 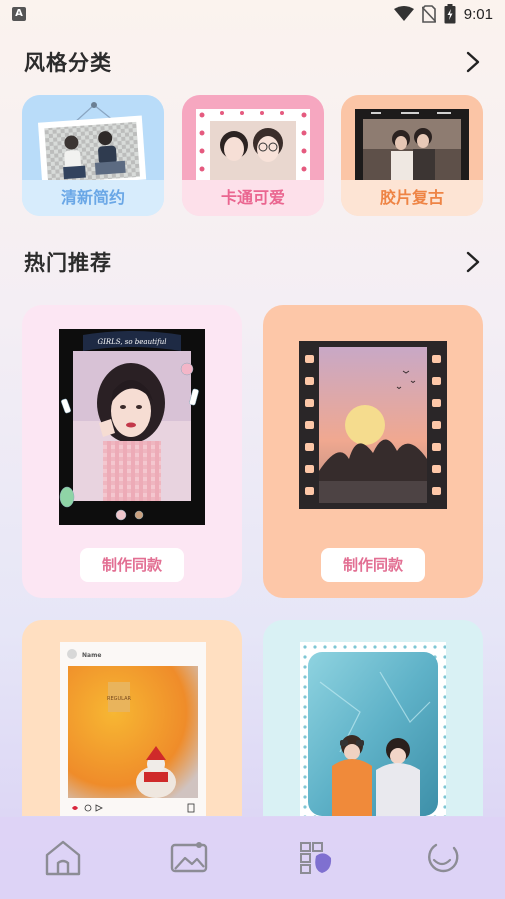 I want to click on status-bar: A 9:01, so click(x=252, y=14).